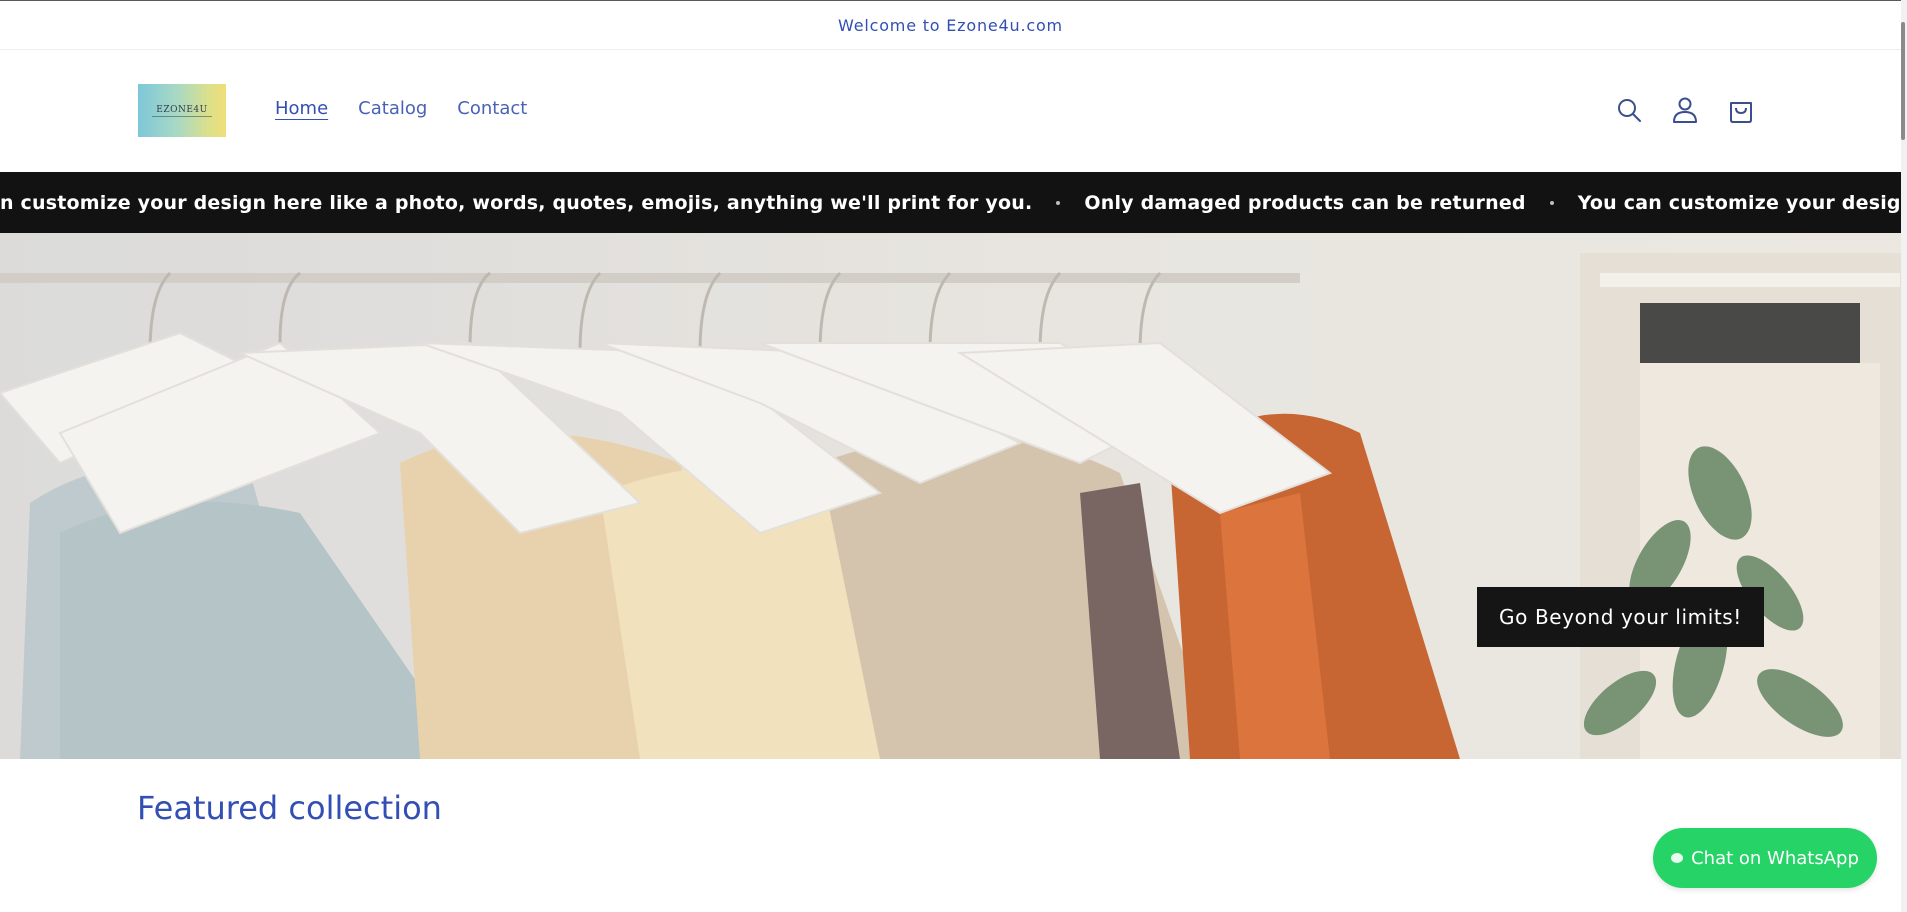  I want to click on header-icons, so click(1685, 110).